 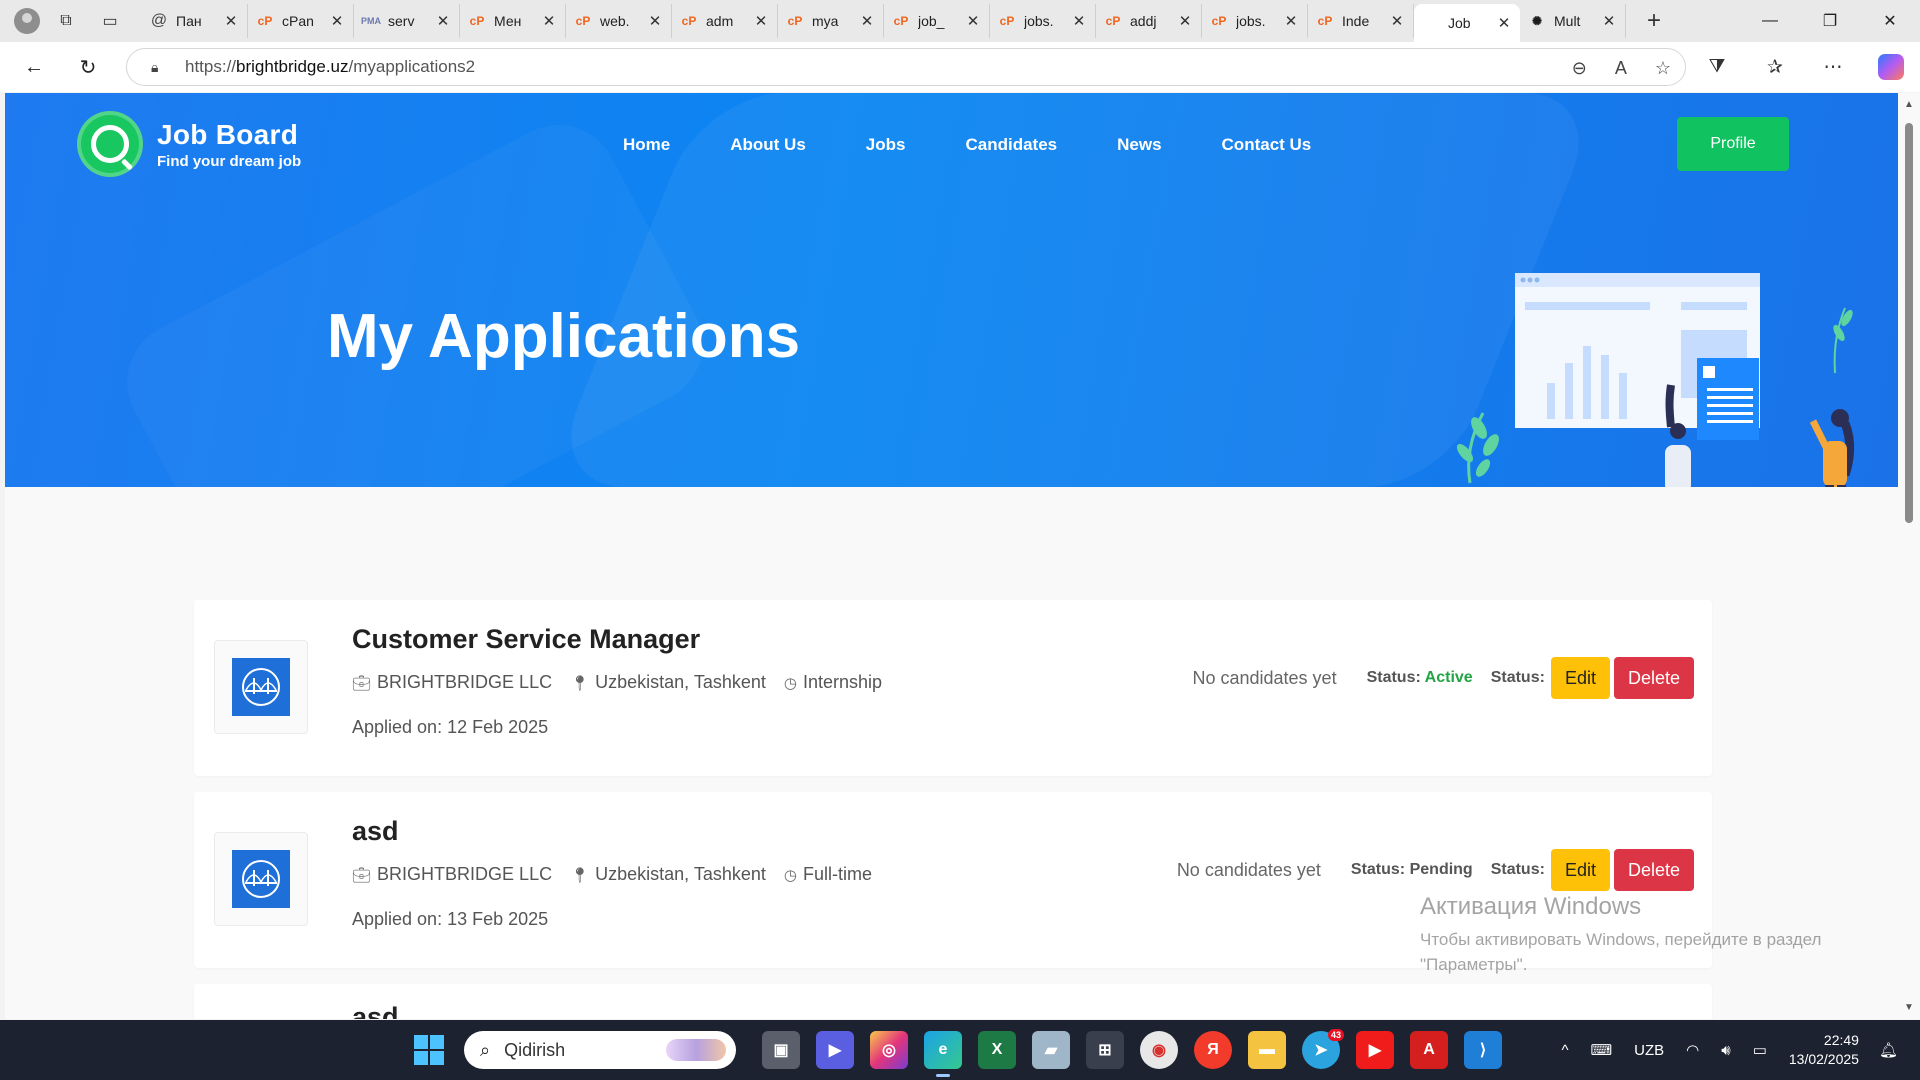 What do you see at coordinates (1725, 1050) in the screenshot?
I see `volume-icon: 🔊︎` at bounding box center [1725, 1050].